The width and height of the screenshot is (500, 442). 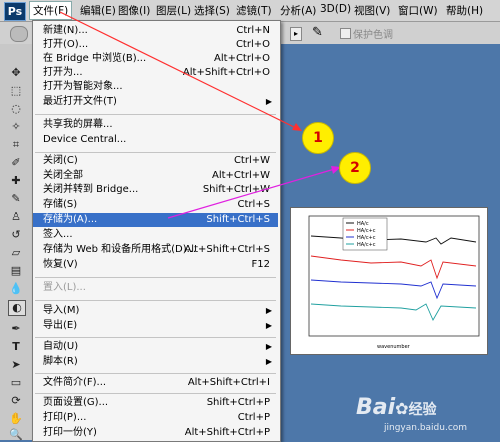 I want to click on callout-badge-2: 2, so click(x=355, y=168).